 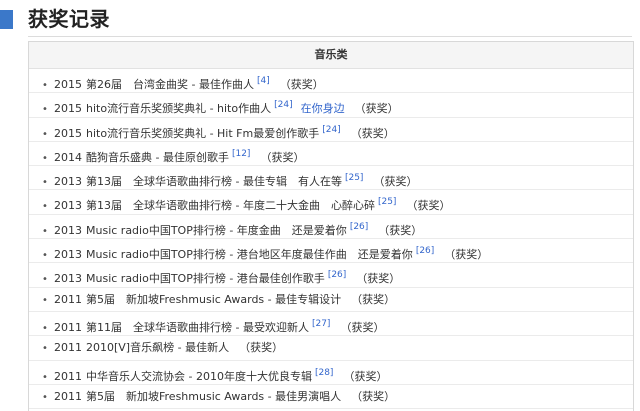 I want to click on award-row: • 2013 第13届 全球华语歌曲排行榜 - 最佳专辑 有人在等 [25] （获奖）, so click(x=331, y=178).